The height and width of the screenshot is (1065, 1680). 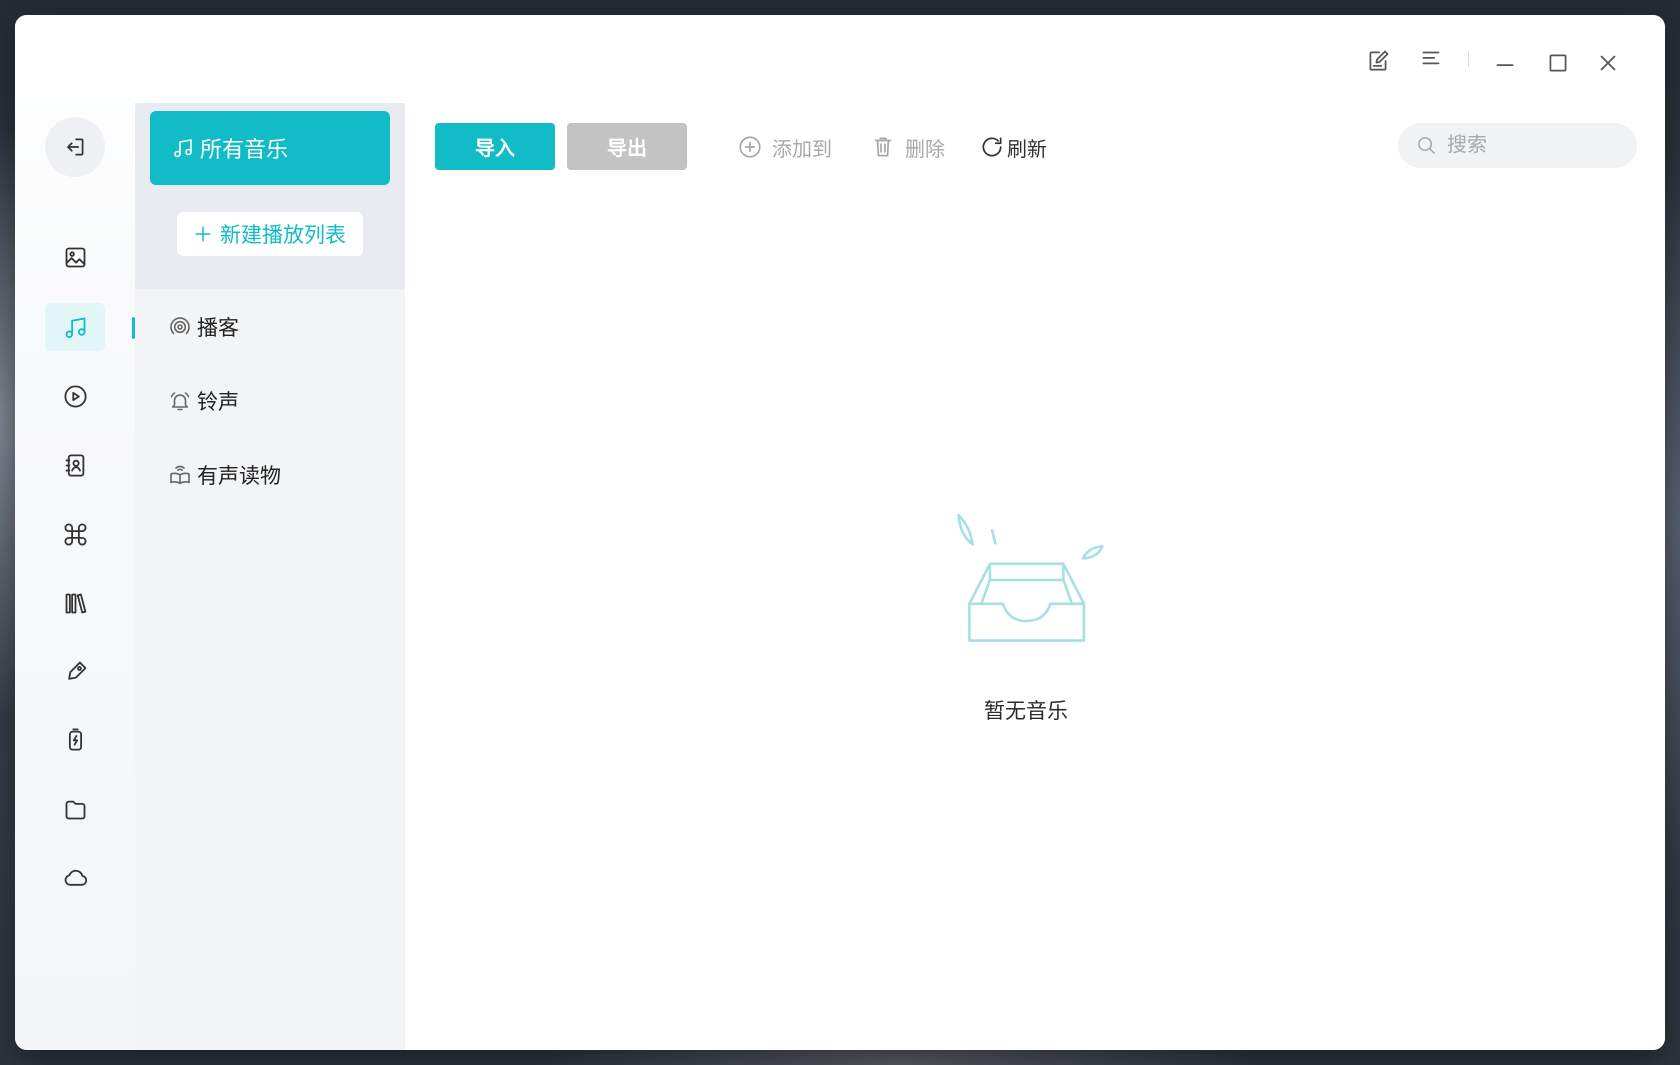 I want to click on video-play-icon, so click(x=75, y=396).